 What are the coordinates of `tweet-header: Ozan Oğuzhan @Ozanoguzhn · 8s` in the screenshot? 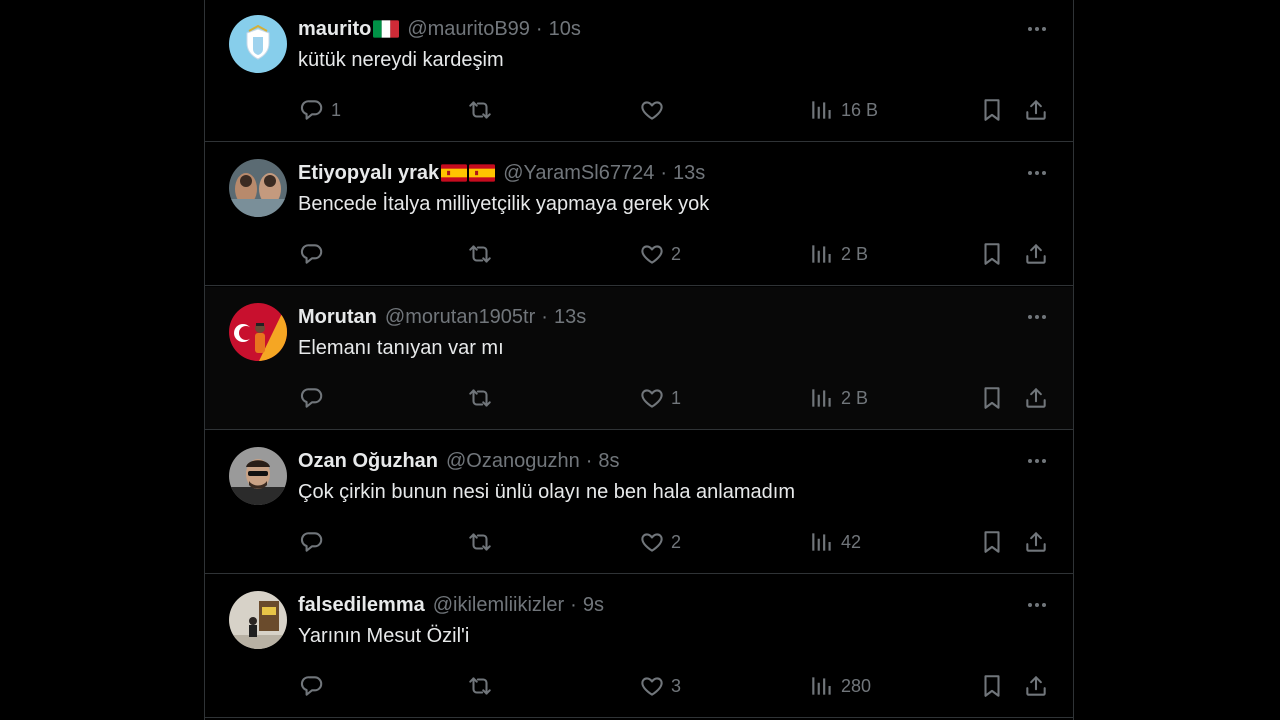 It's located at (459, 461).